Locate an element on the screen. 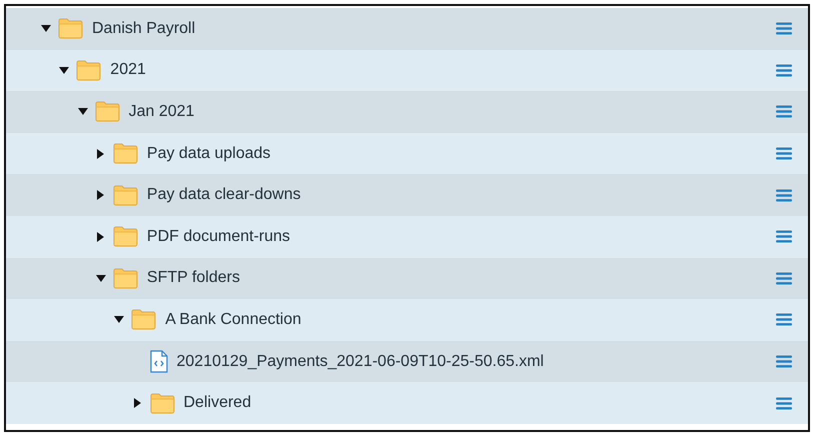 Image resolution: width=813 pixels, height=436 pixels. tree-item-label: Jan 2021 is located at coordinates (161, 112).